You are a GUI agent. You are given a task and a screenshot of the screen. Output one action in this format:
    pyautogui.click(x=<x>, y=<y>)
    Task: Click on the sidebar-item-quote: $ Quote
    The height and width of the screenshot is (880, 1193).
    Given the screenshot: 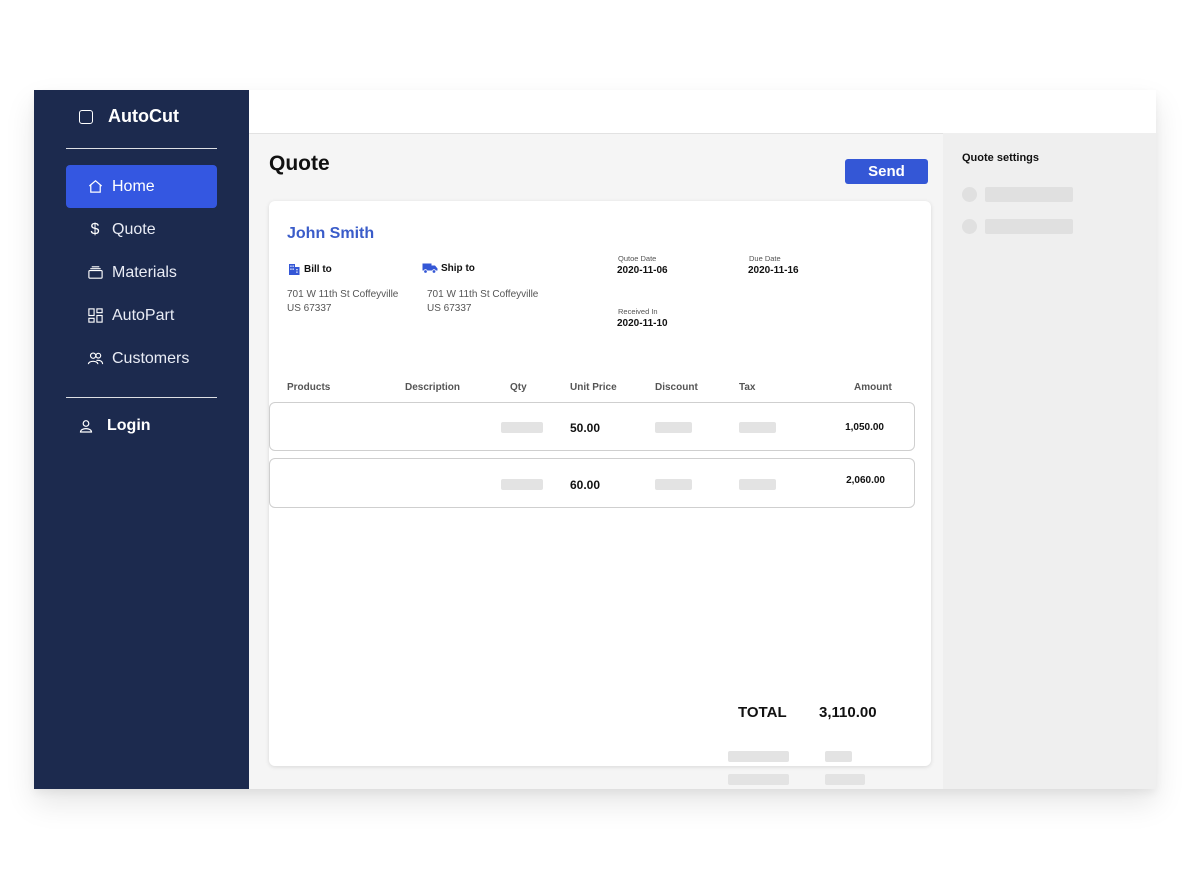 What is the action you would take?
    pyautogui.click(x=141, y=229)
    